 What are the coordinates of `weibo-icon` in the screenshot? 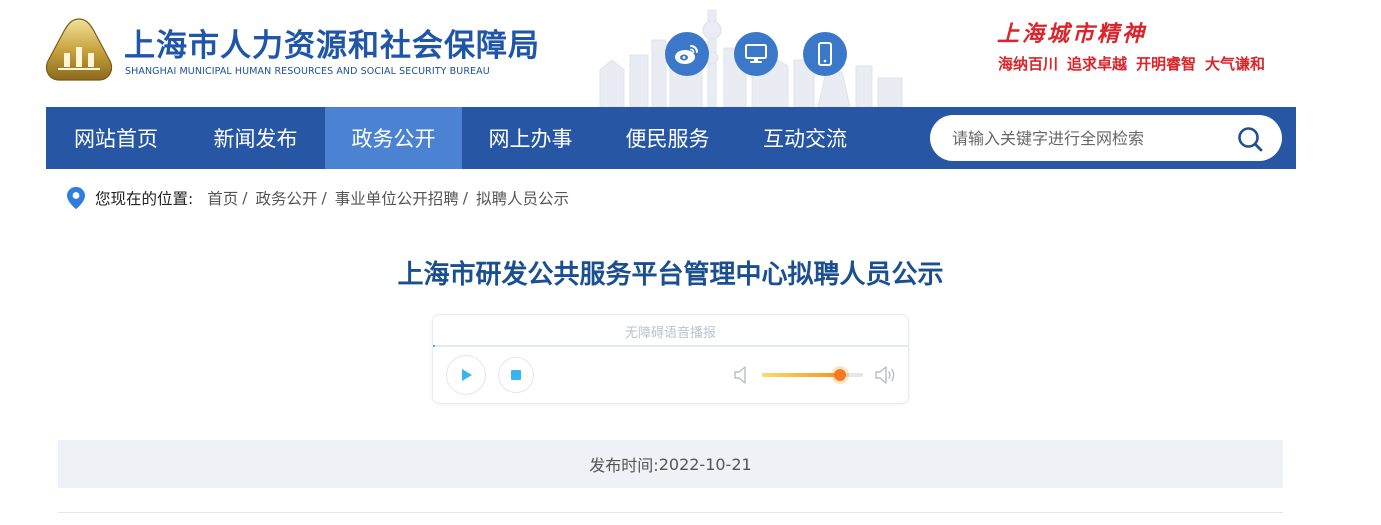 It's located at (686, 54).